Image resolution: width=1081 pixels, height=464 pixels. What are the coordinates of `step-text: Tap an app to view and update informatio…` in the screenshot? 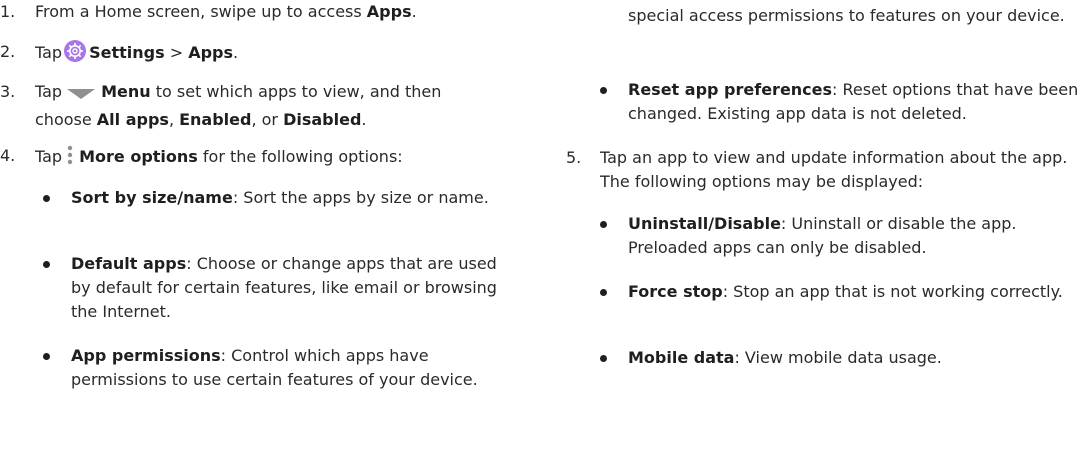 It's located at (834, 169).